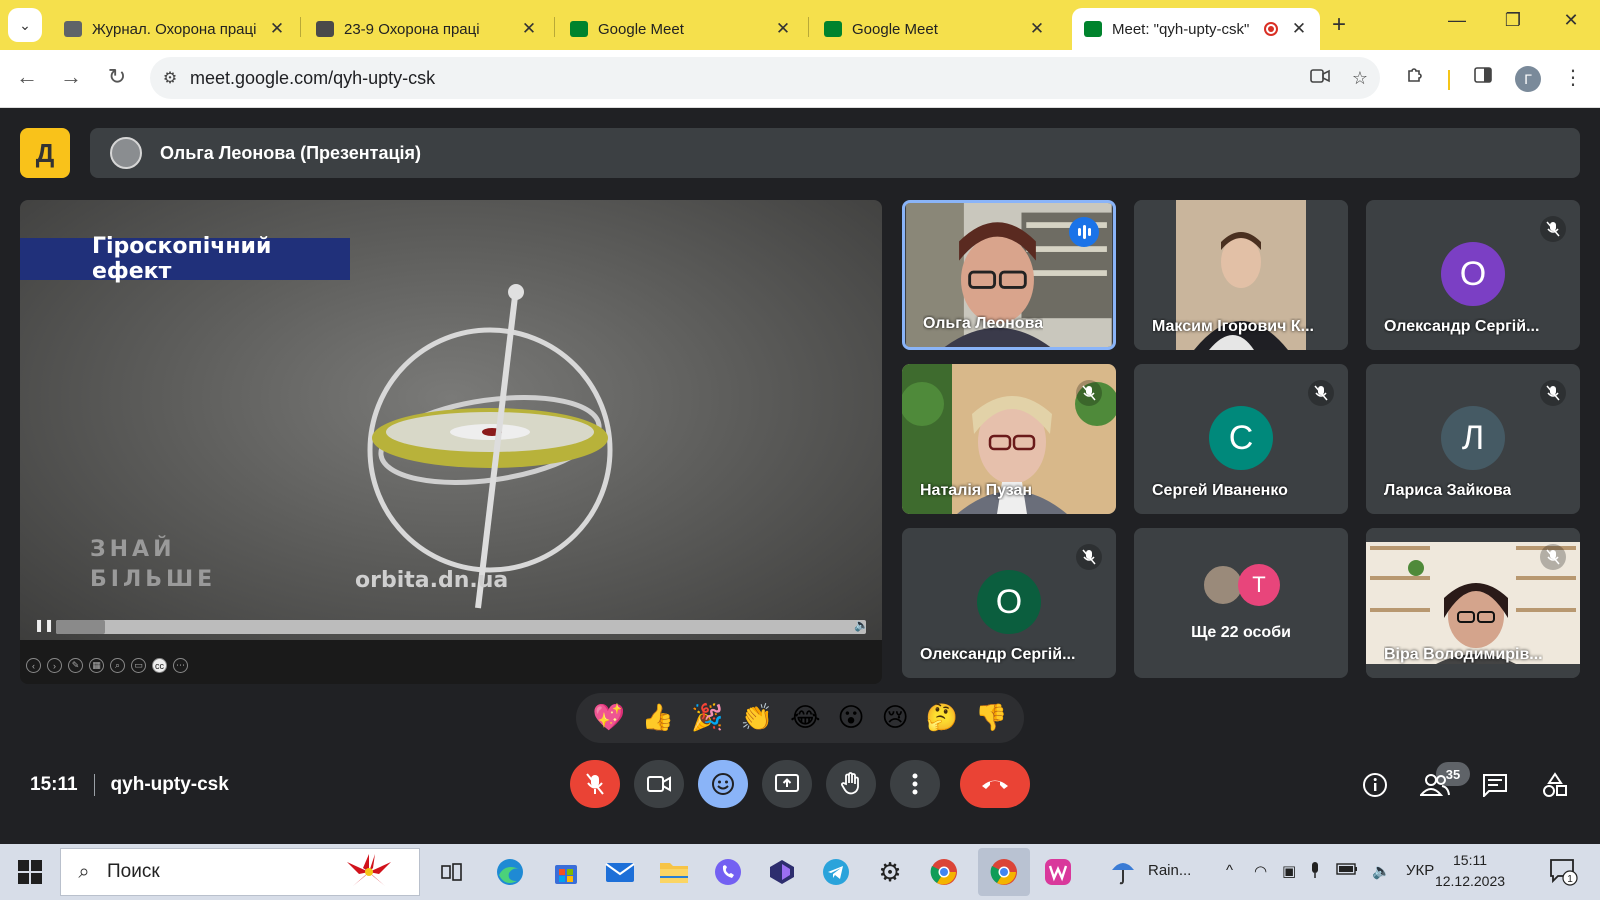  I want to click on reaction-thumbs-up: 👍, so click(658, 718).